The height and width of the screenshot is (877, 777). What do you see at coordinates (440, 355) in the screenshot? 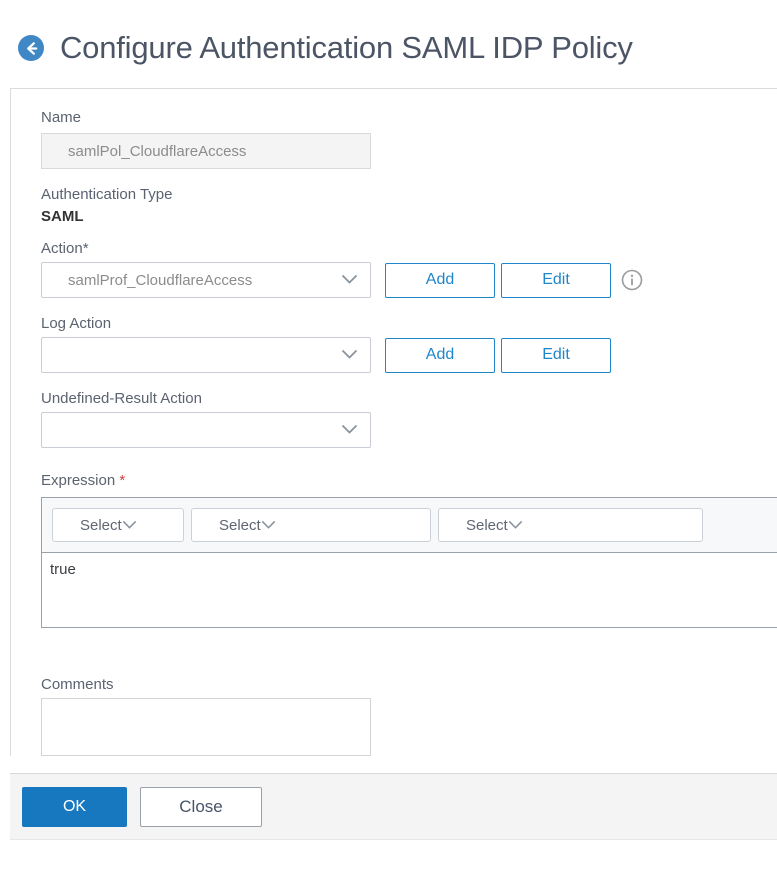
I see `log-action-add-button: Add` at bounding box center [440, 355].